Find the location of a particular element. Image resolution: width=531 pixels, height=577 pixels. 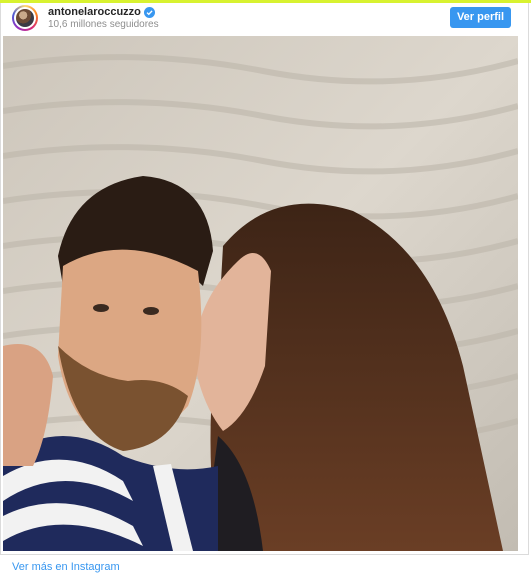

avatar is located at coordinates (25, 18).